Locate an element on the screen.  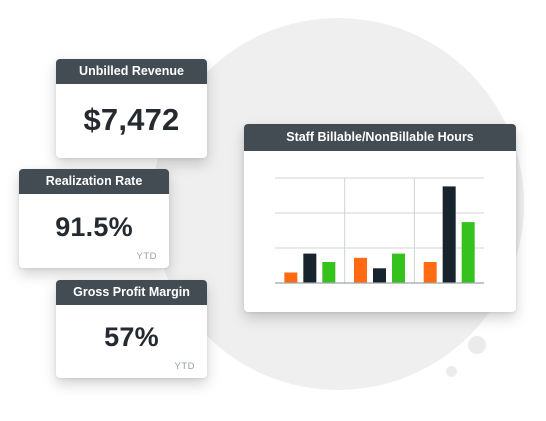
gross-profit-margin-value: 57% is located at coordinates (131, 337).